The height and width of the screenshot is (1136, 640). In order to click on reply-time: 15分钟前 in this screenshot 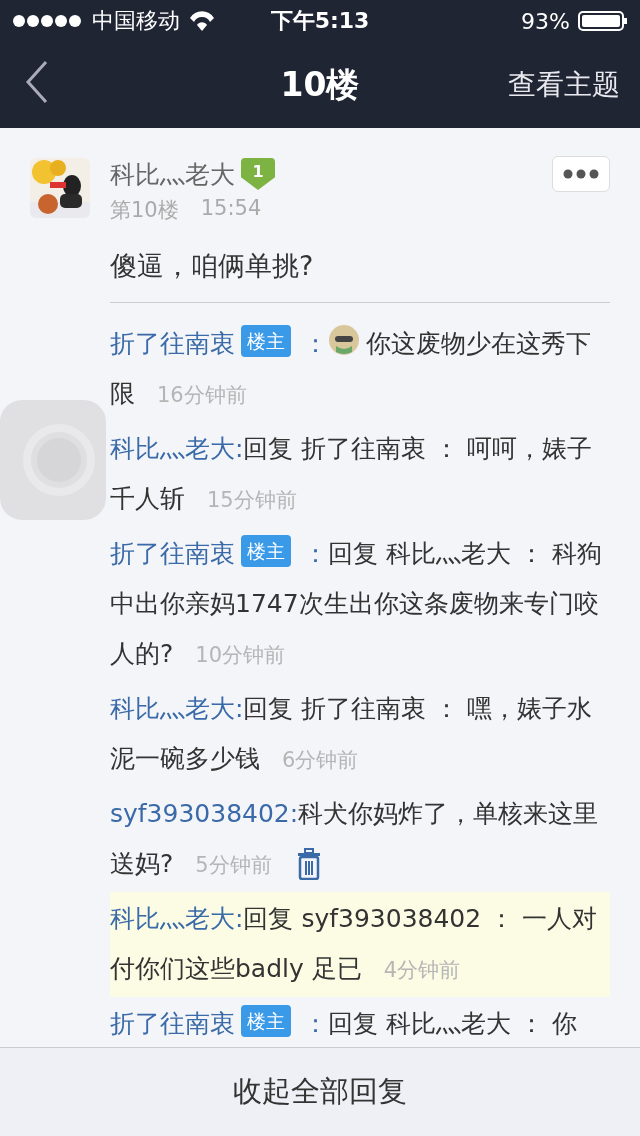, I will do `click(252, 500)`.